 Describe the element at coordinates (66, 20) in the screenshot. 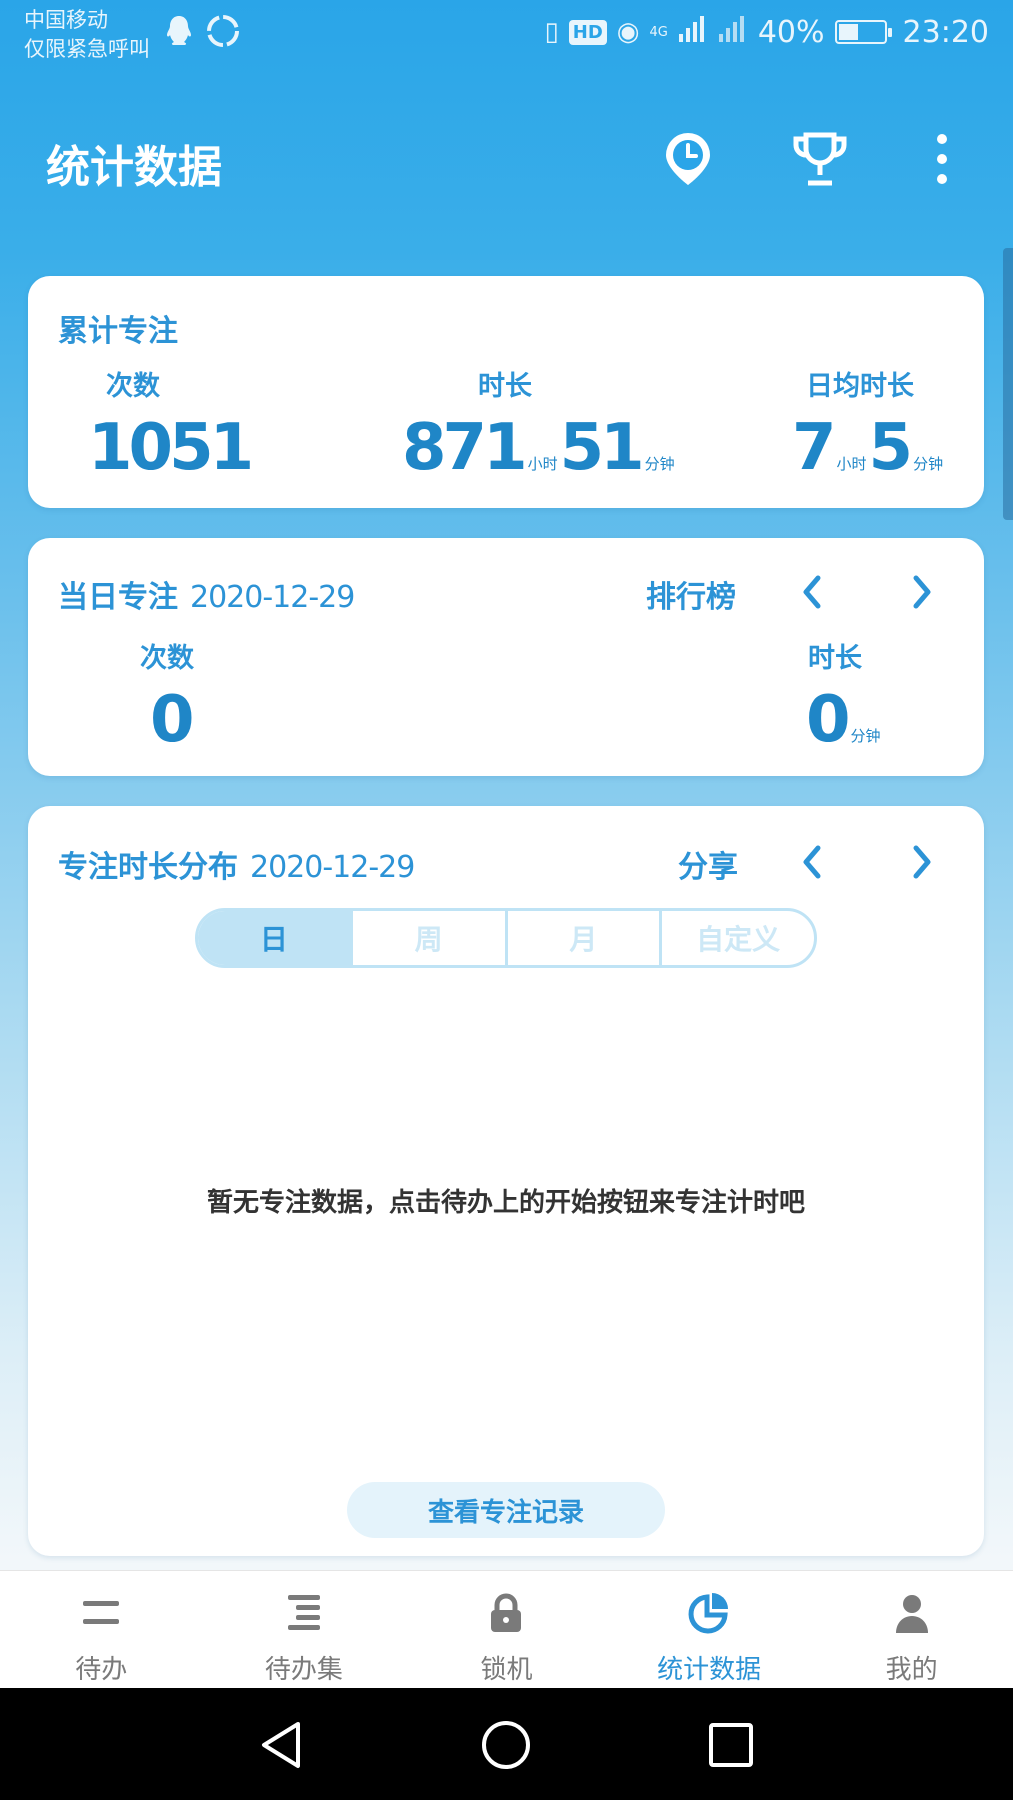

I see `carrier-name: 中国移动` at that location.